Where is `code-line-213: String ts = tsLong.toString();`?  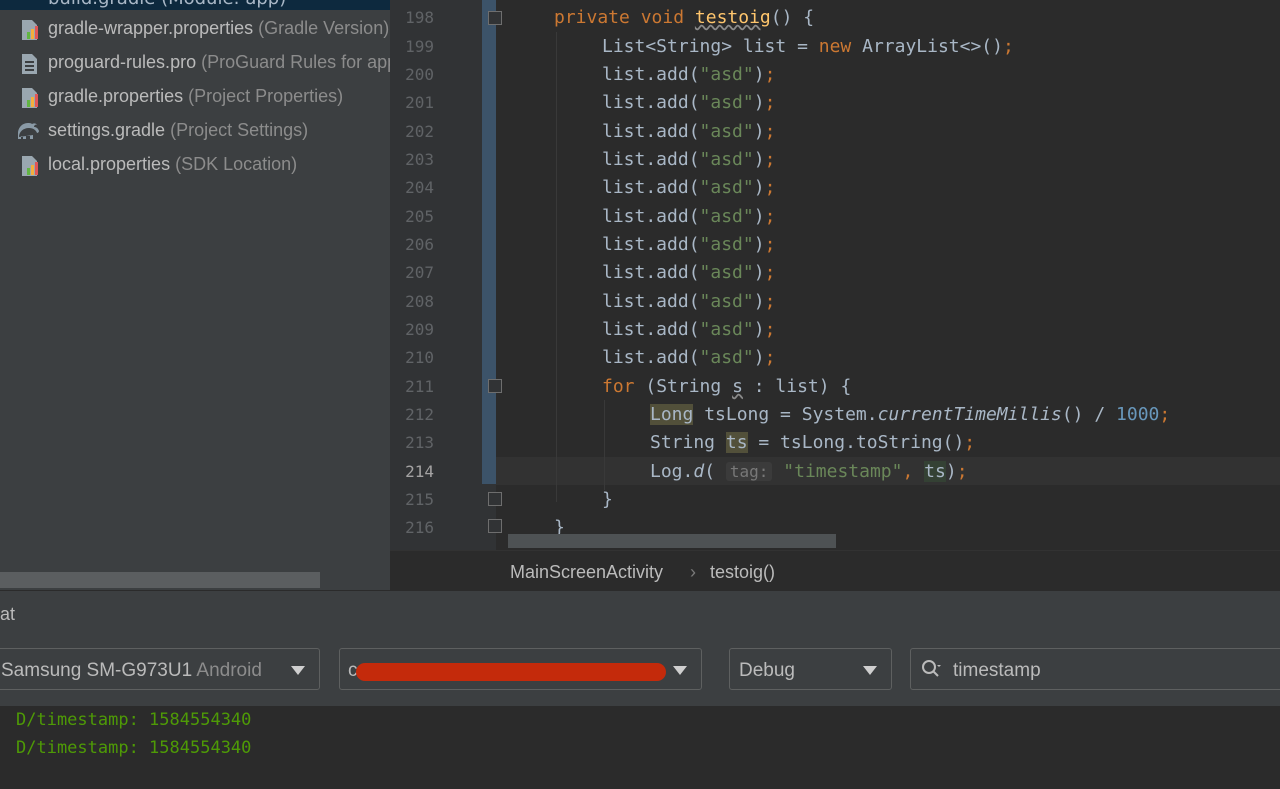 code-line-213: String ts = tsLong.toString(); is located at coordinates (812, 443).